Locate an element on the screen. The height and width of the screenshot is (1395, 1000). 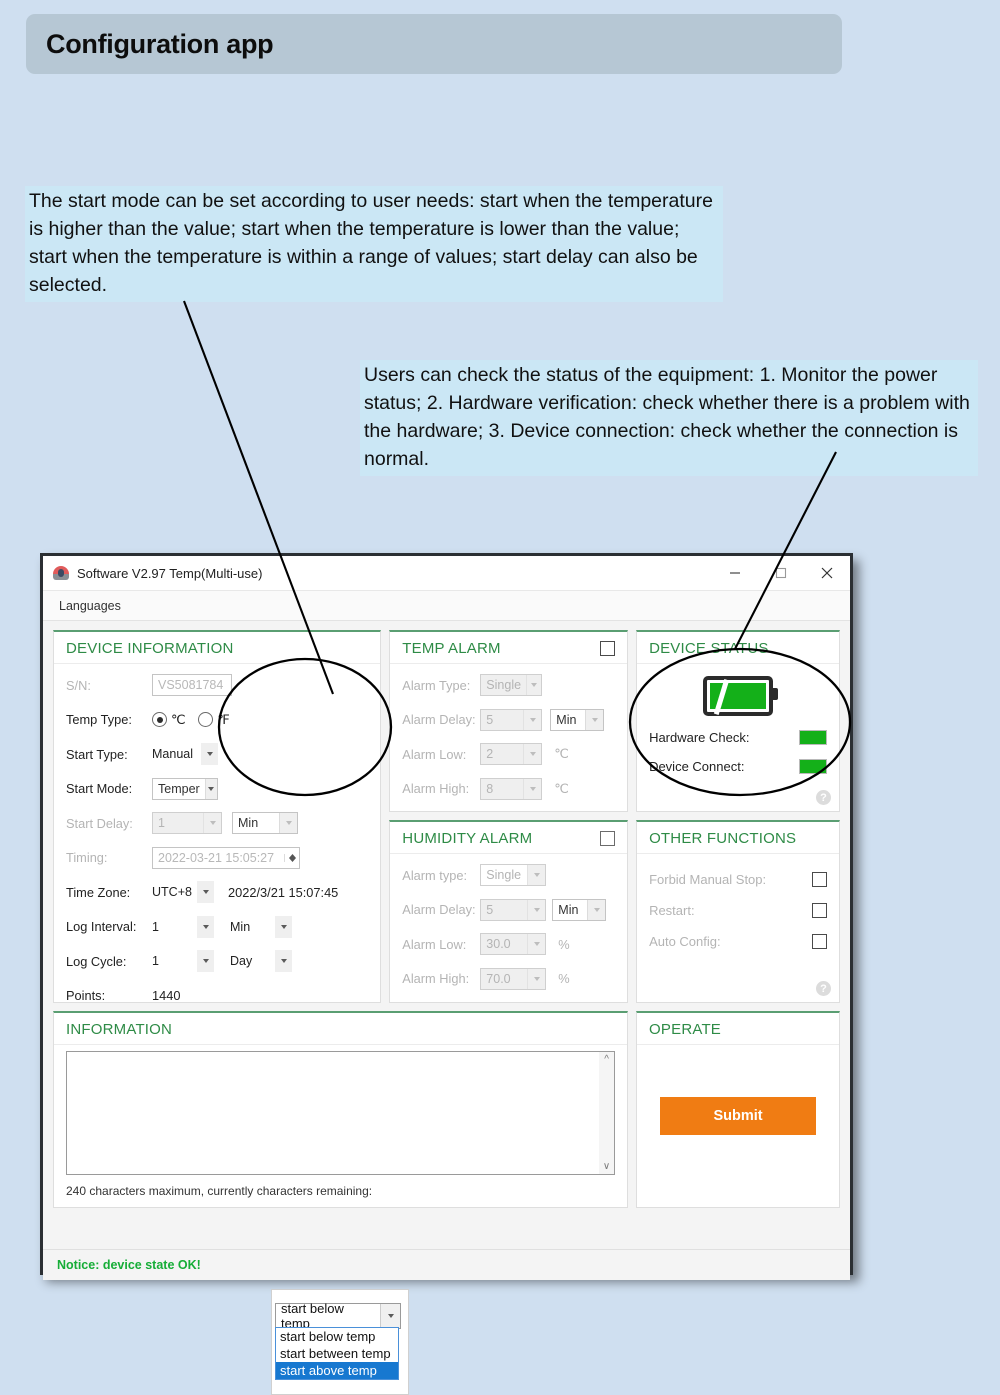
window-maximize-button is located at coordinates (781, 573).